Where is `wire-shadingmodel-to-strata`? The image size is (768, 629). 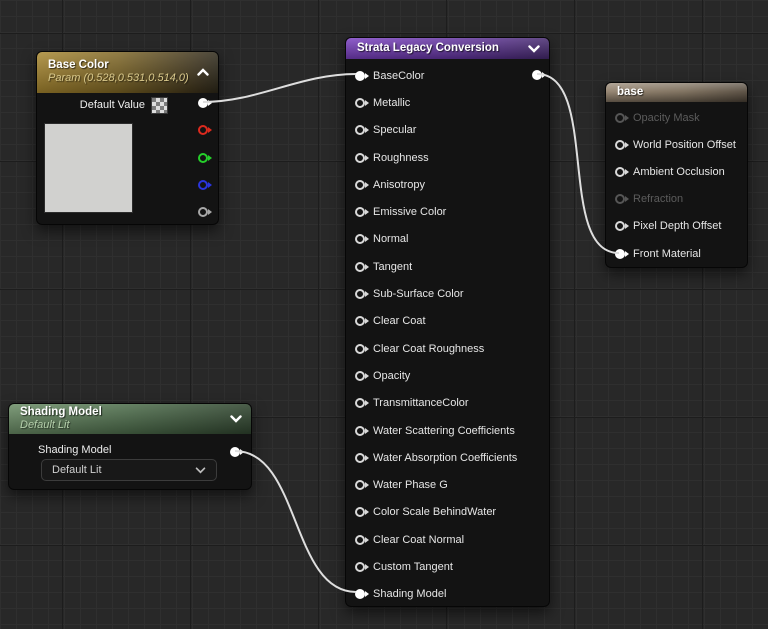 wire-shadingmodel-to-strata is located at coordinates (295, 521).